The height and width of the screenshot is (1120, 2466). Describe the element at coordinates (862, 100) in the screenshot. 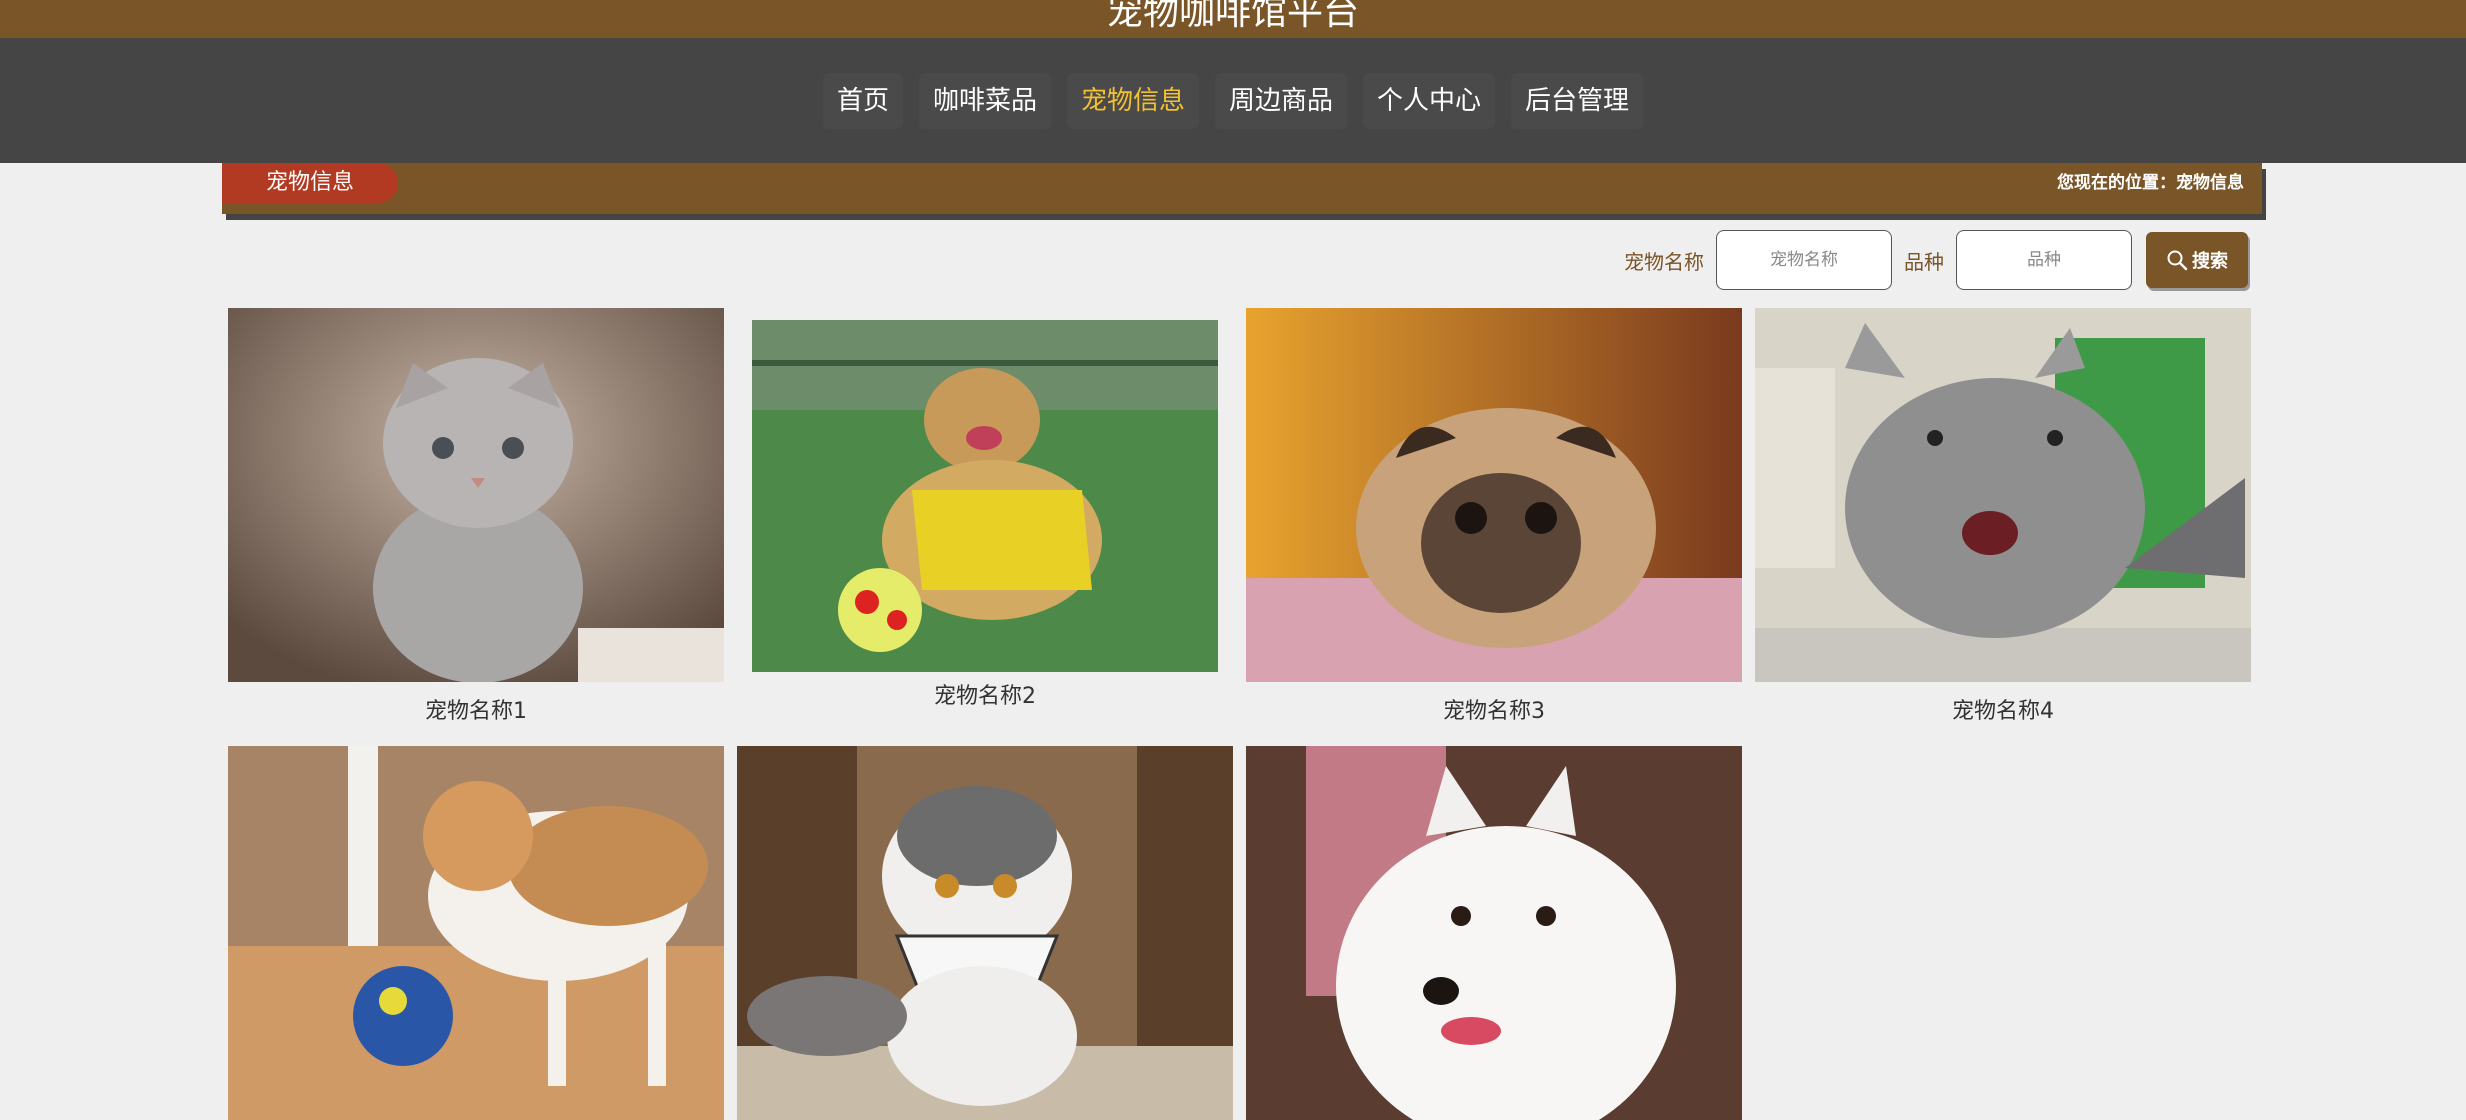

I see `nav-item-home: 首页` at that location.